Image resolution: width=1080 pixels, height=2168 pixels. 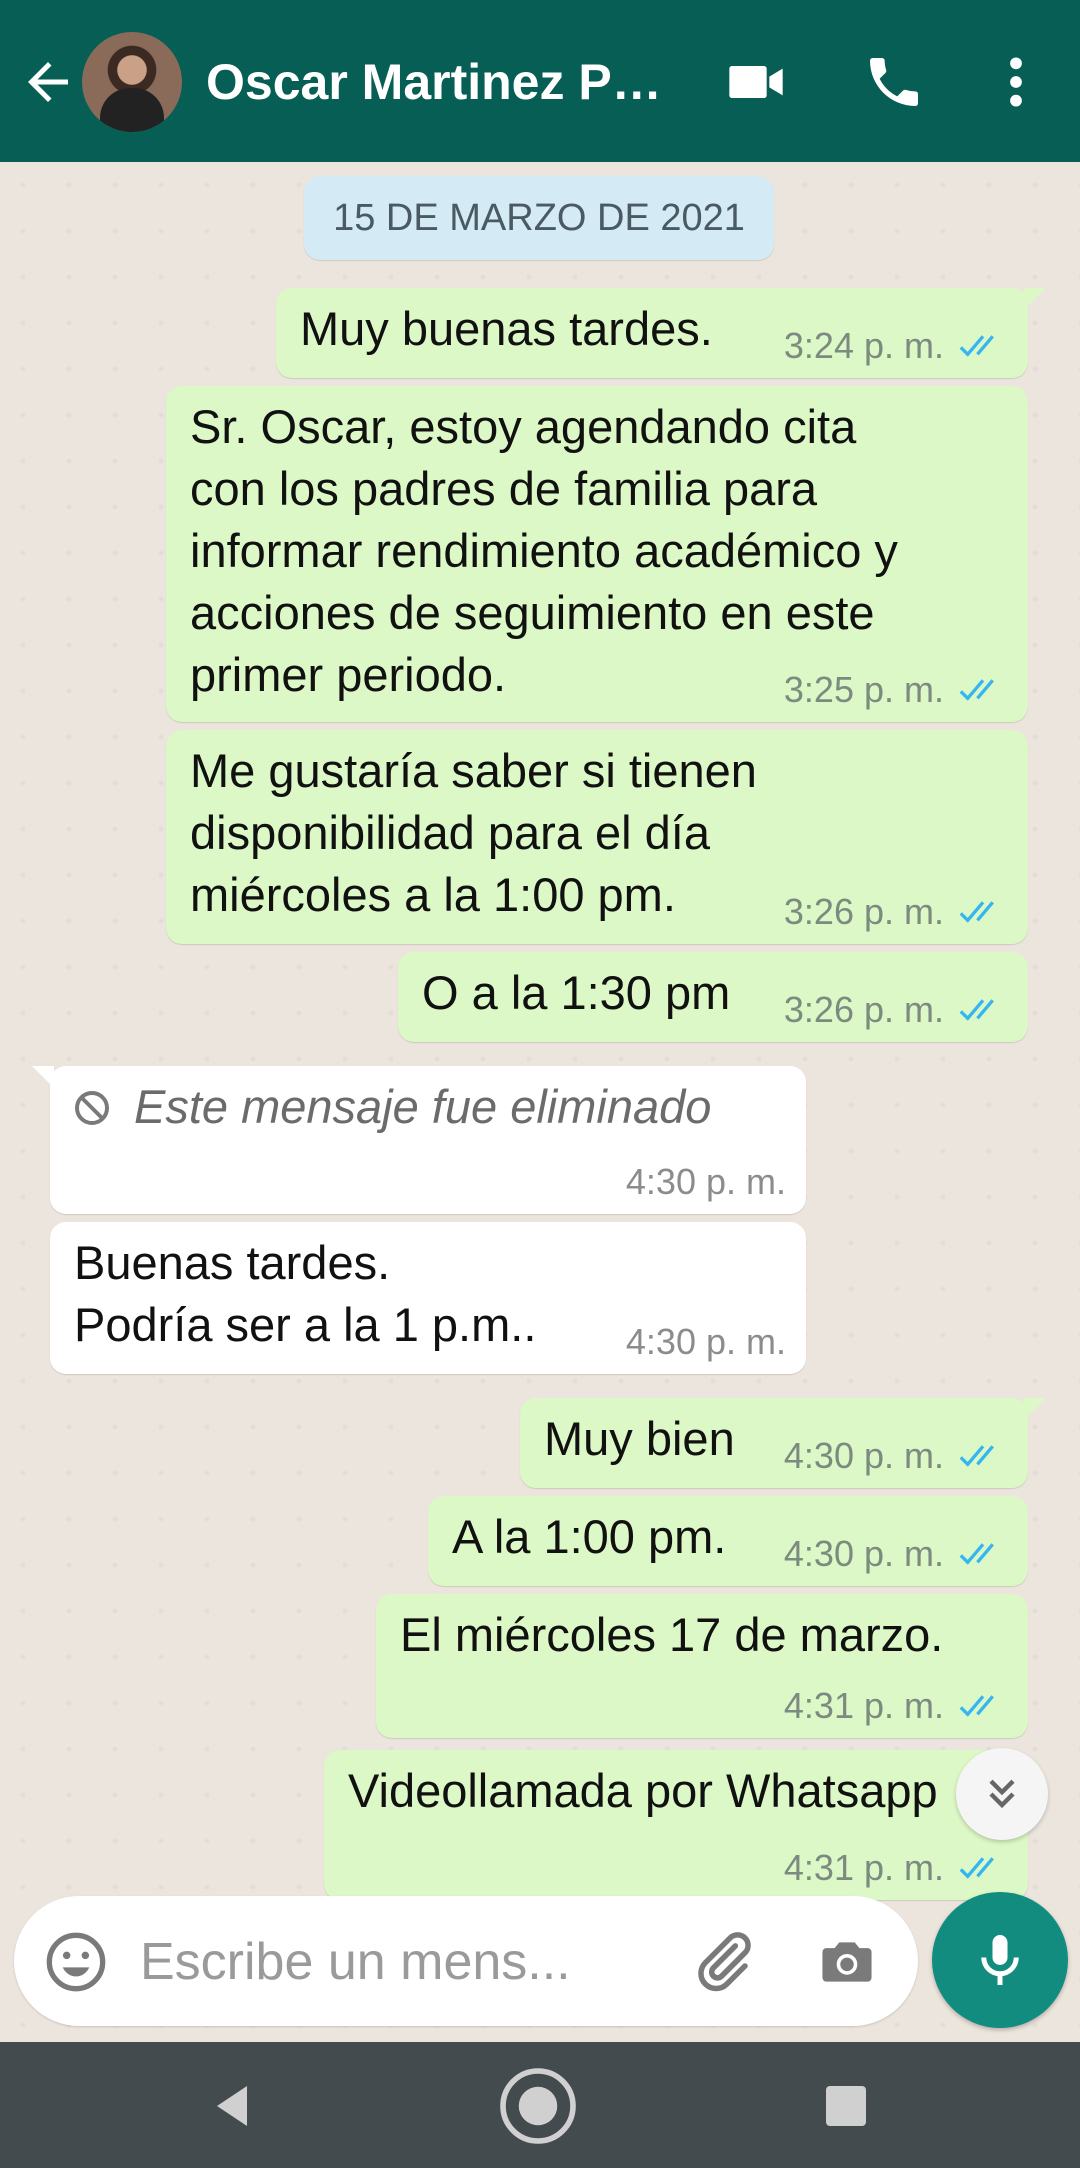 I want to click on message-composer, so click(x=466, y=1961).